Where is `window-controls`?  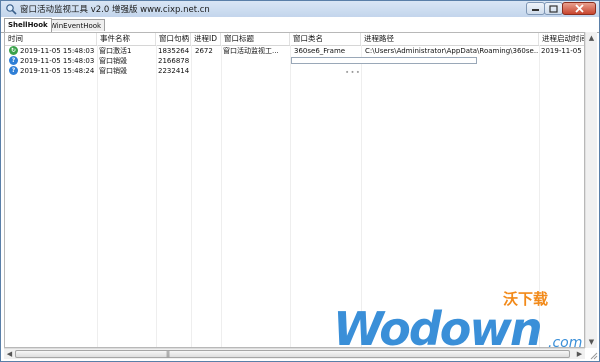
window-controls is located at coordinates (561, 9).